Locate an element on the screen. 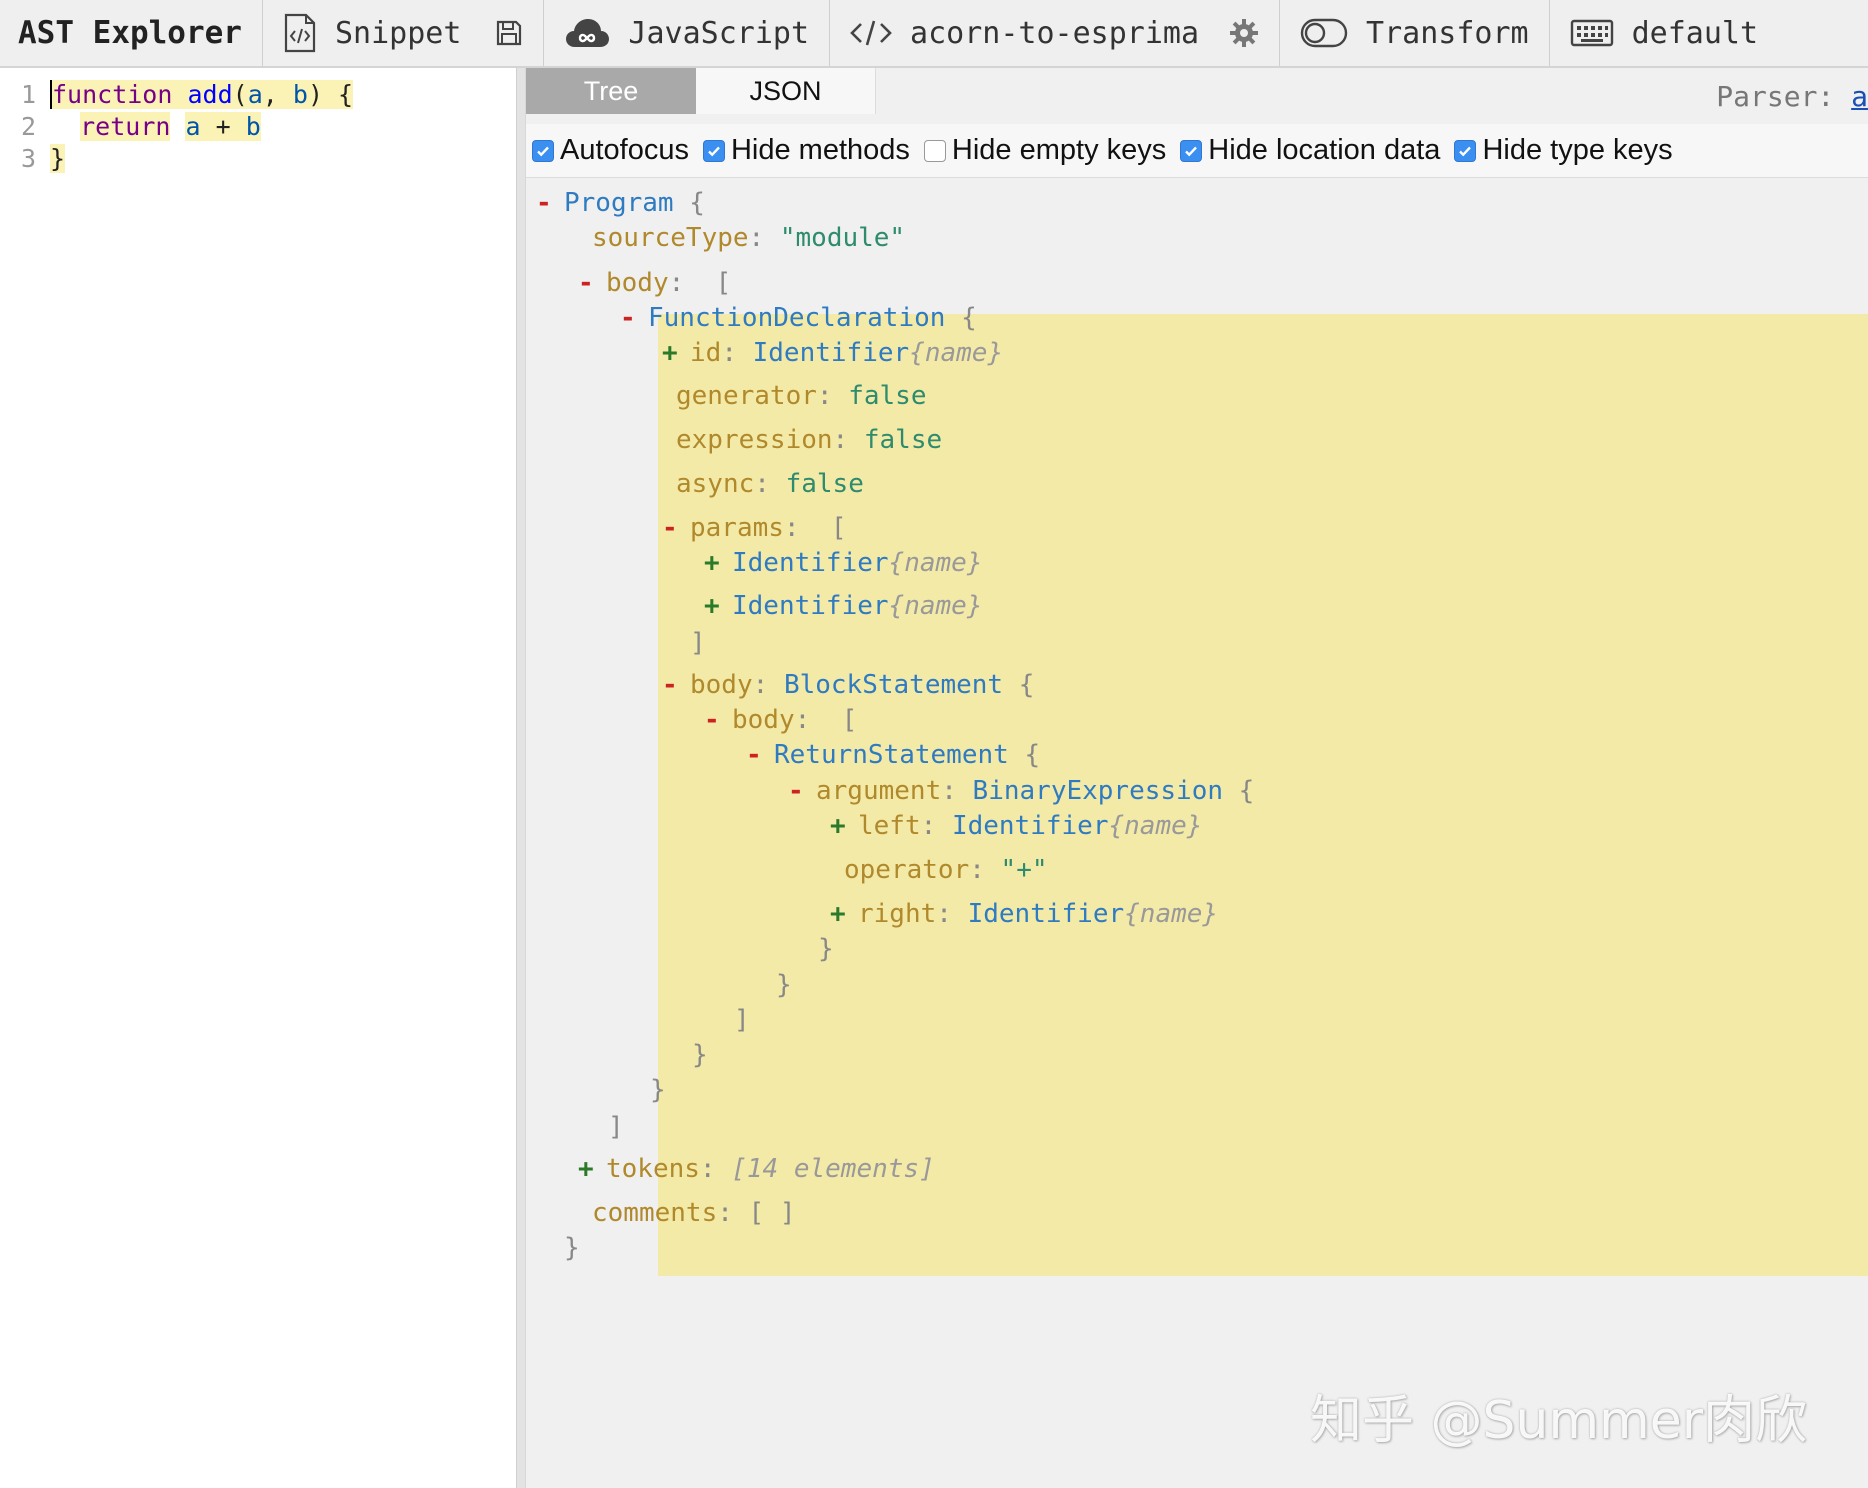 This screenshot has height=1488, width=1868. checkbox-unchecked-icon is located at coordinates (934, 150).